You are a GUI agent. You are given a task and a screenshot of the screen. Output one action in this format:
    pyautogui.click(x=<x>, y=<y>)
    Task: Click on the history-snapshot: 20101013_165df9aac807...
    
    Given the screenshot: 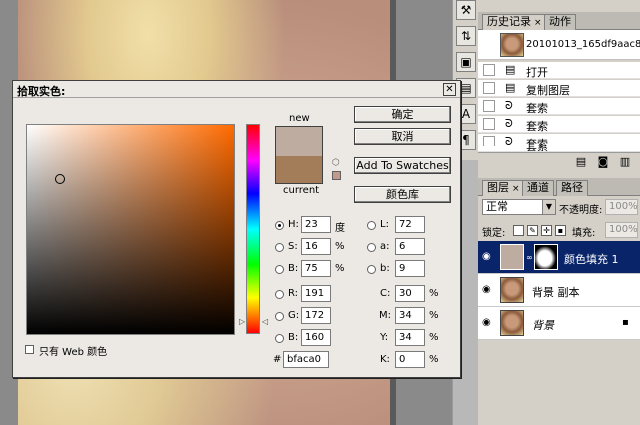 What is the action you would take?
    pyautogui.click(x=559, y=45)
    